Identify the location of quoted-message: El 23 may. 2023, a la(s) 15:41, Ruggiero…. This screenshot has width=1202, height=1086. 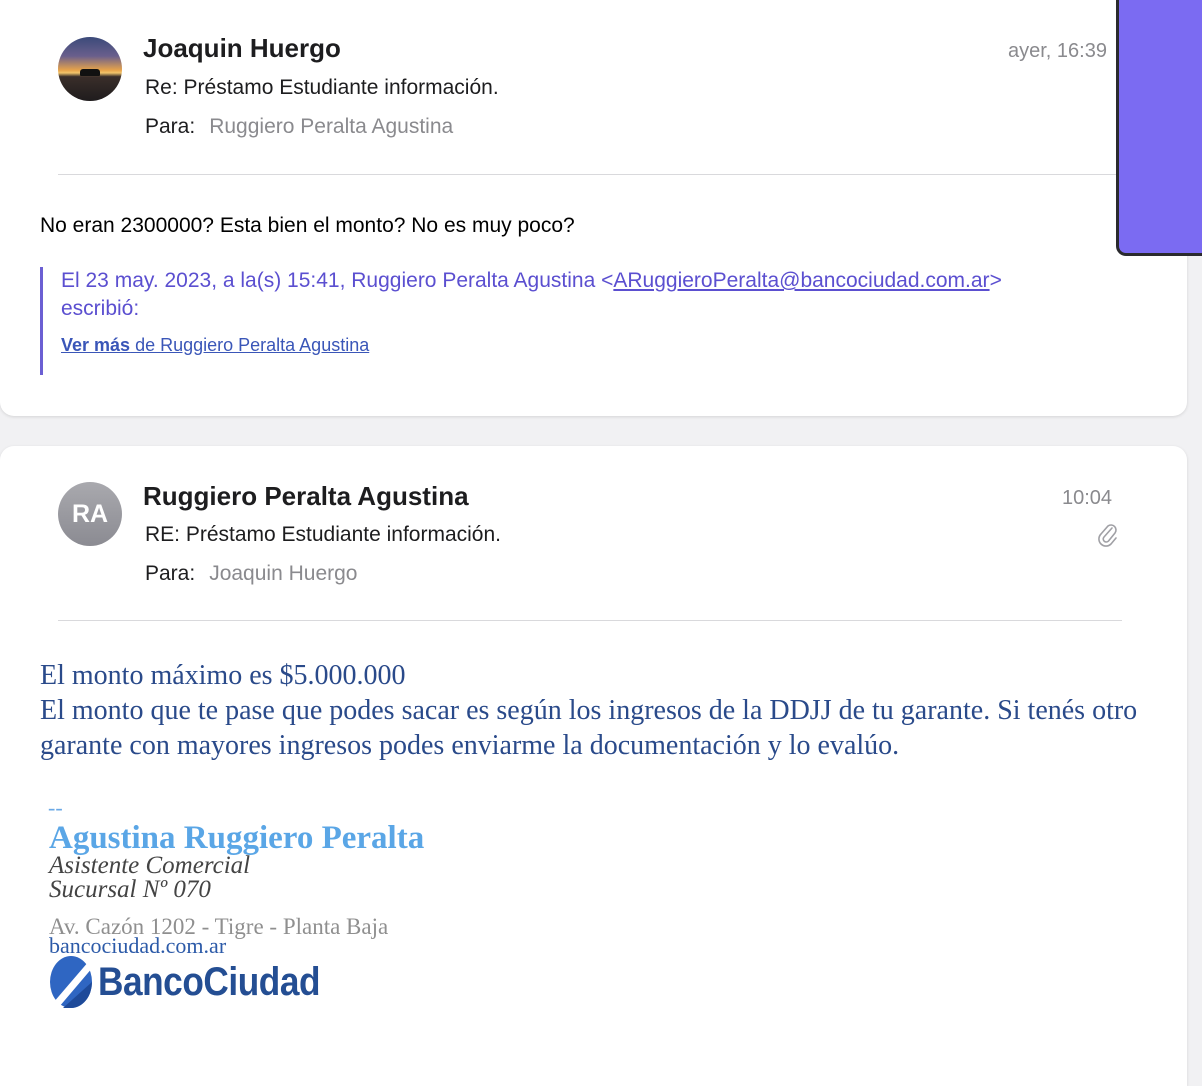
(595, 321).